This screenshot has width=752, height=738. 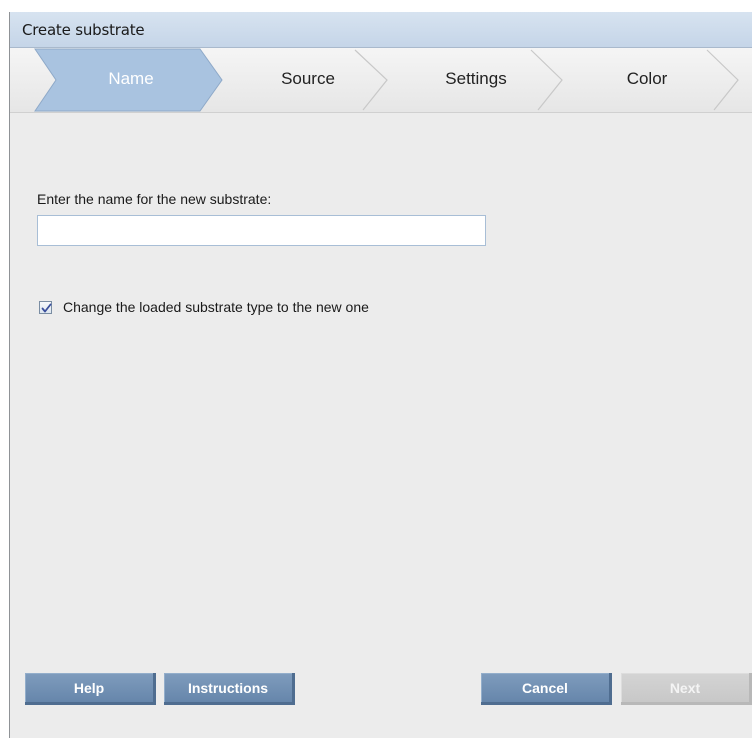 What do you see at coordinates (546, 689) in the screenshot?
I see `cancel-button: Cancel` at bounding box center [546, 689].